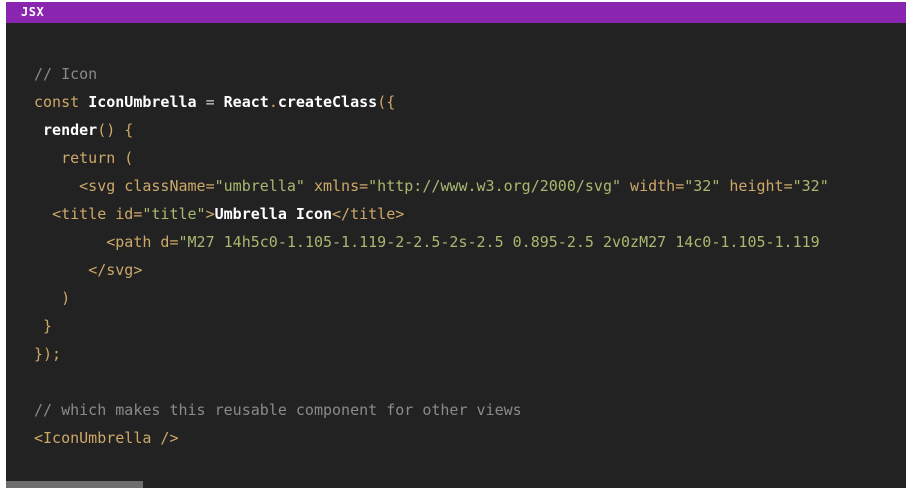 This screenshot has height=496, width=916. Describe the element at coordinates (147, 186) in the screenshot. I see `code-token-tag: <svg className=` at that location.